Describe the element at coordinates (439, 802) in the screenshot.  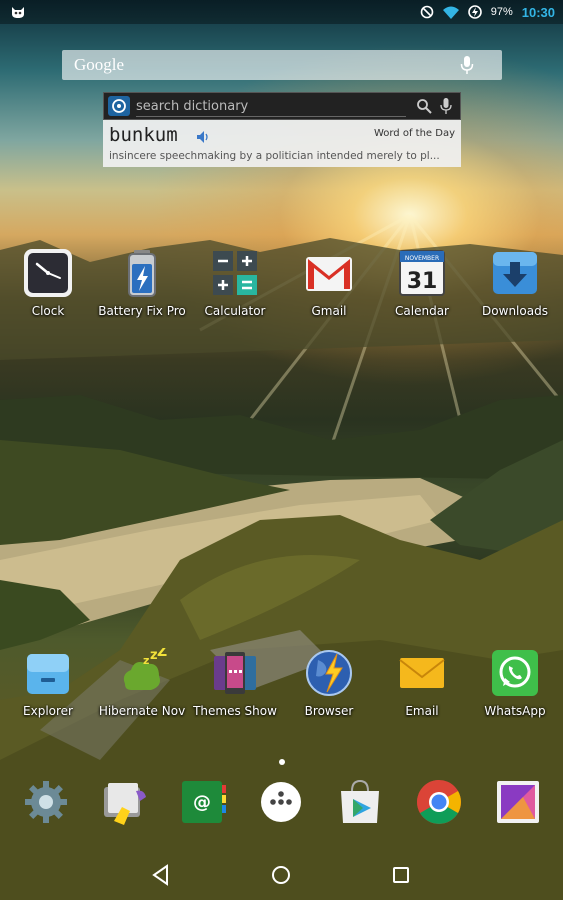
I see `chrome-icon` at that location.